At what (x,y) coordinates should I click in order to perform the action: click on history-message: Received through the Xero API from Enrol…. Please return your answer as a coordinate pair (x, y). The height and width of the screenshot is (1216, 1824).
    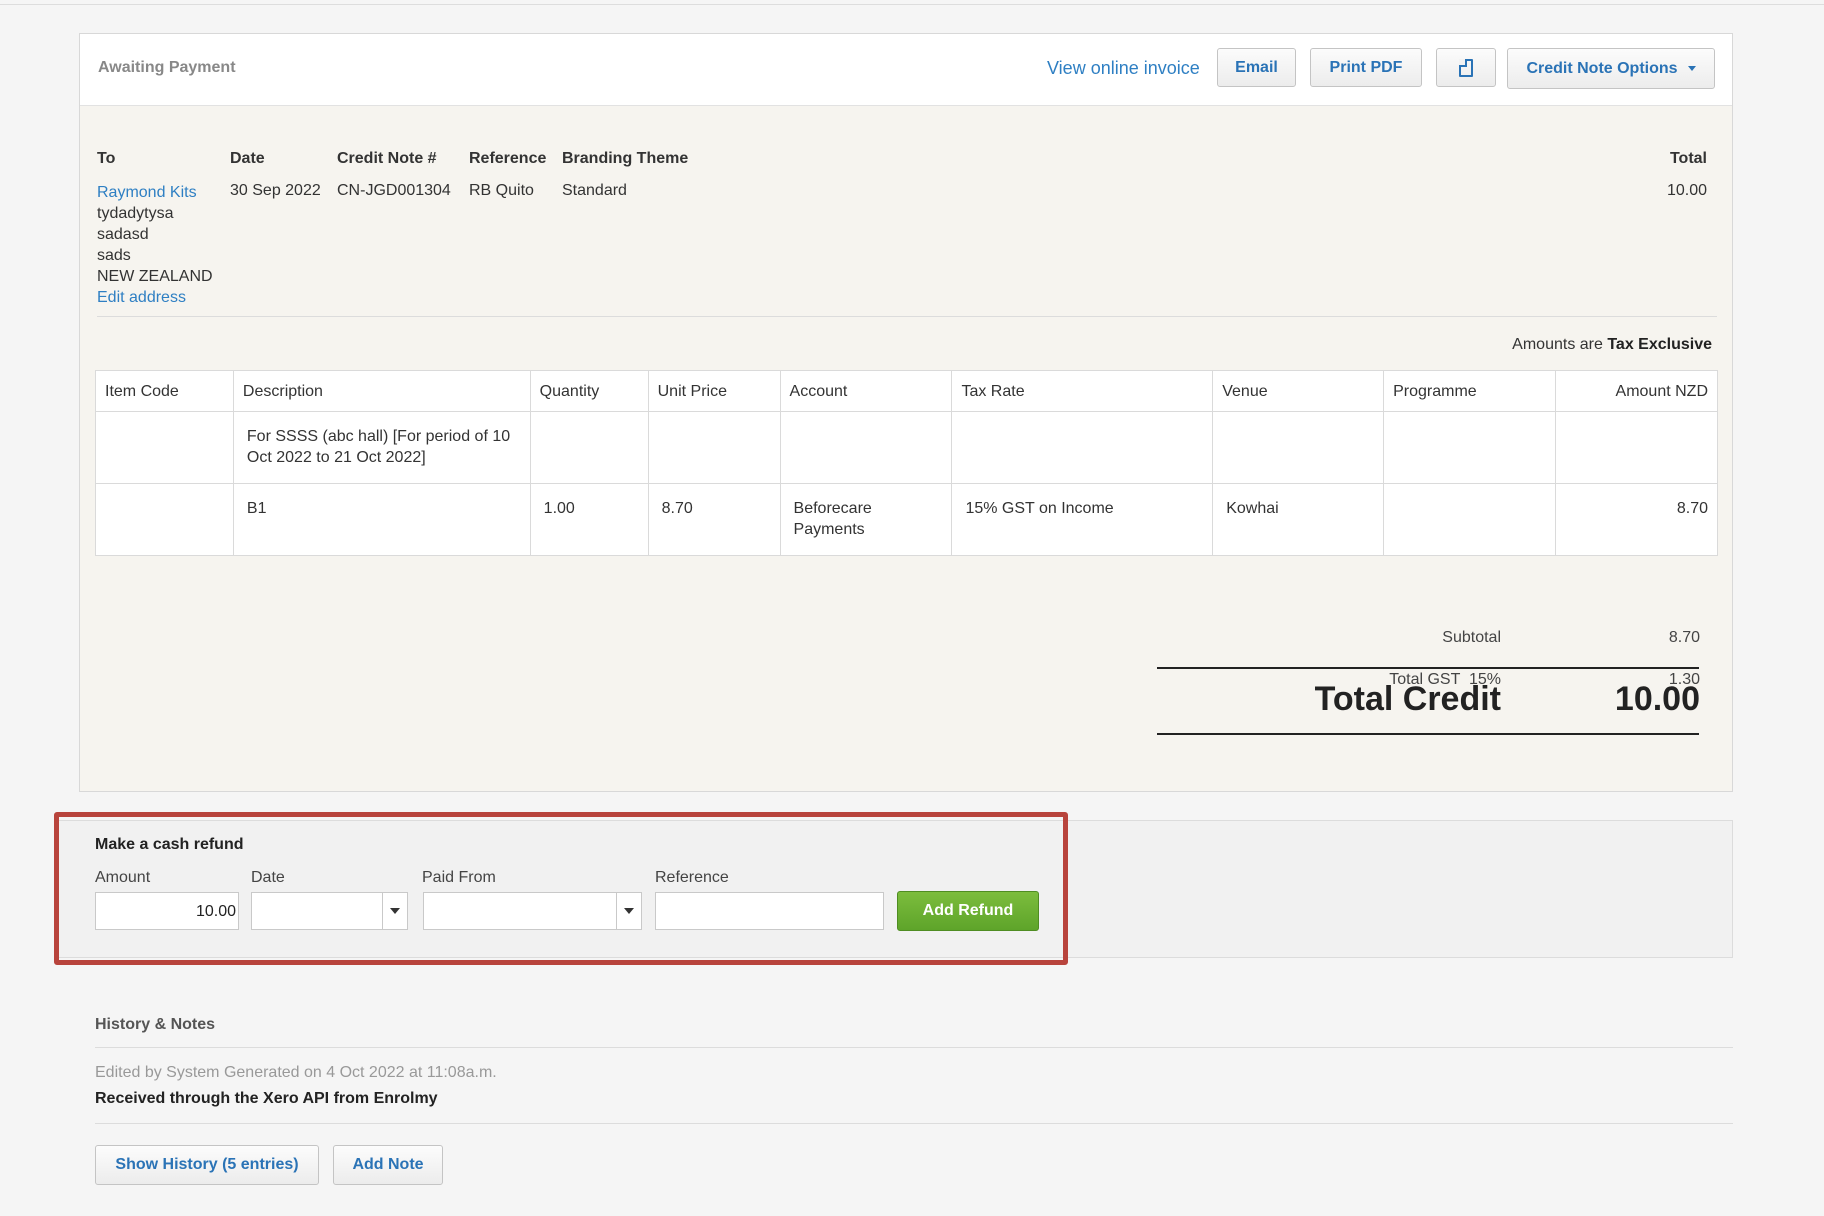
    Looking at the image, I should click on (266, 1098).